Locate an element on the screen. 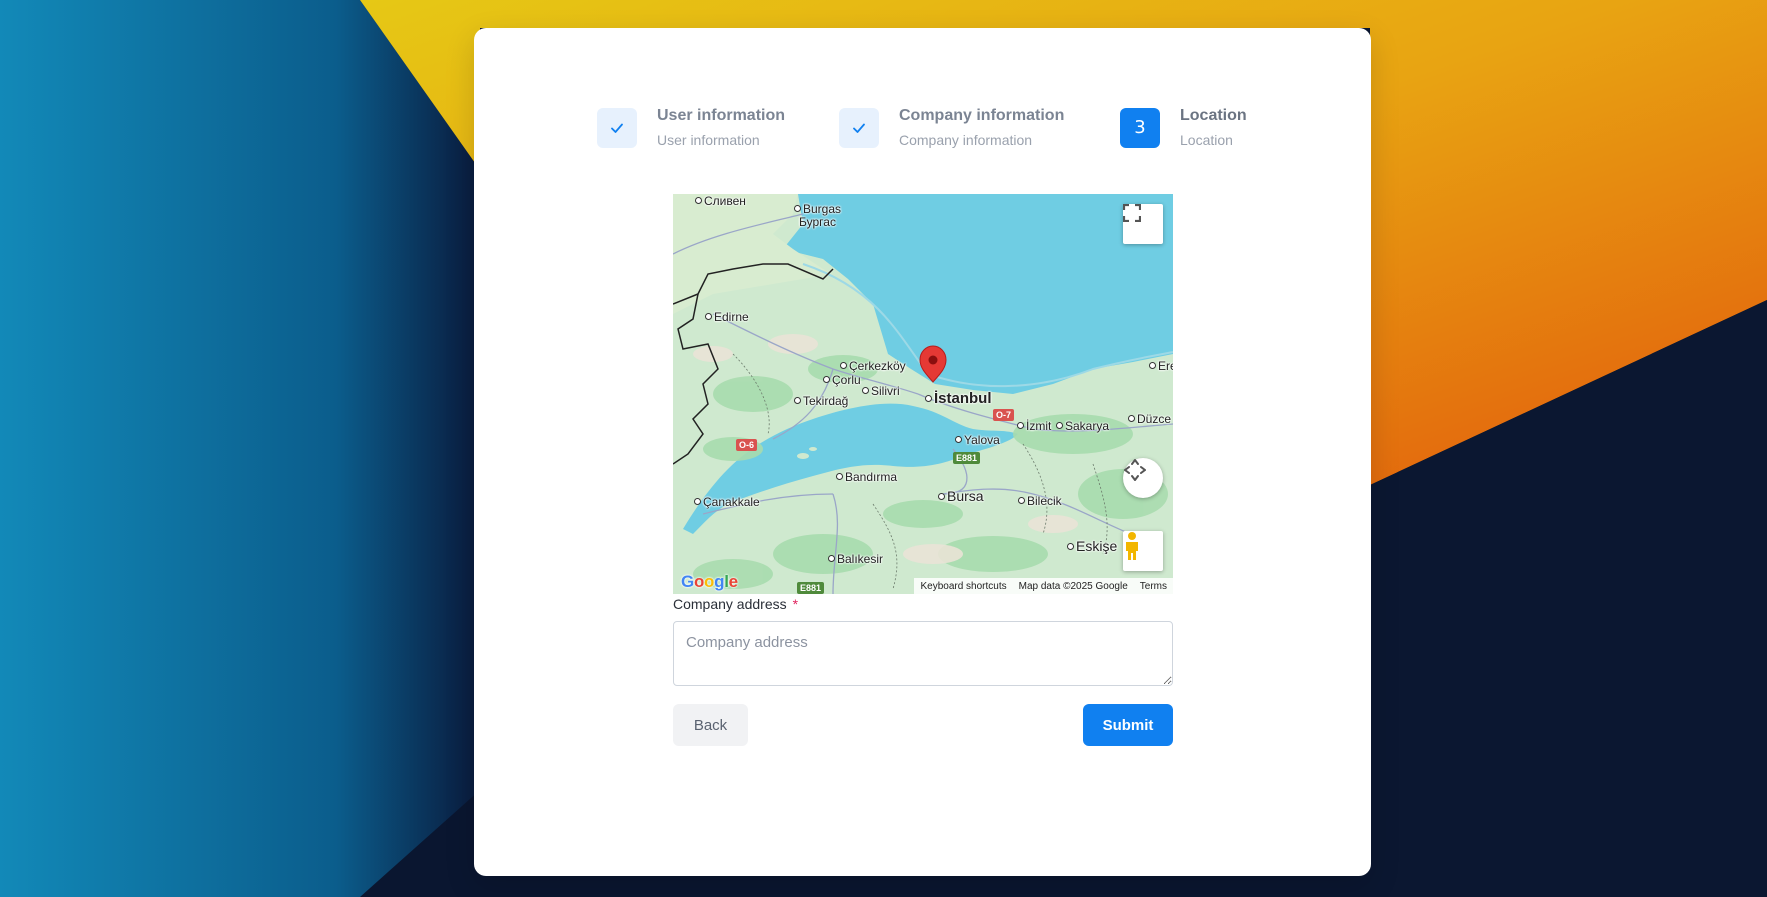 Image resolution: width=1767 pixels, height=897 pixels. road-shield: O-7 is located at coordinates (1004, 415).